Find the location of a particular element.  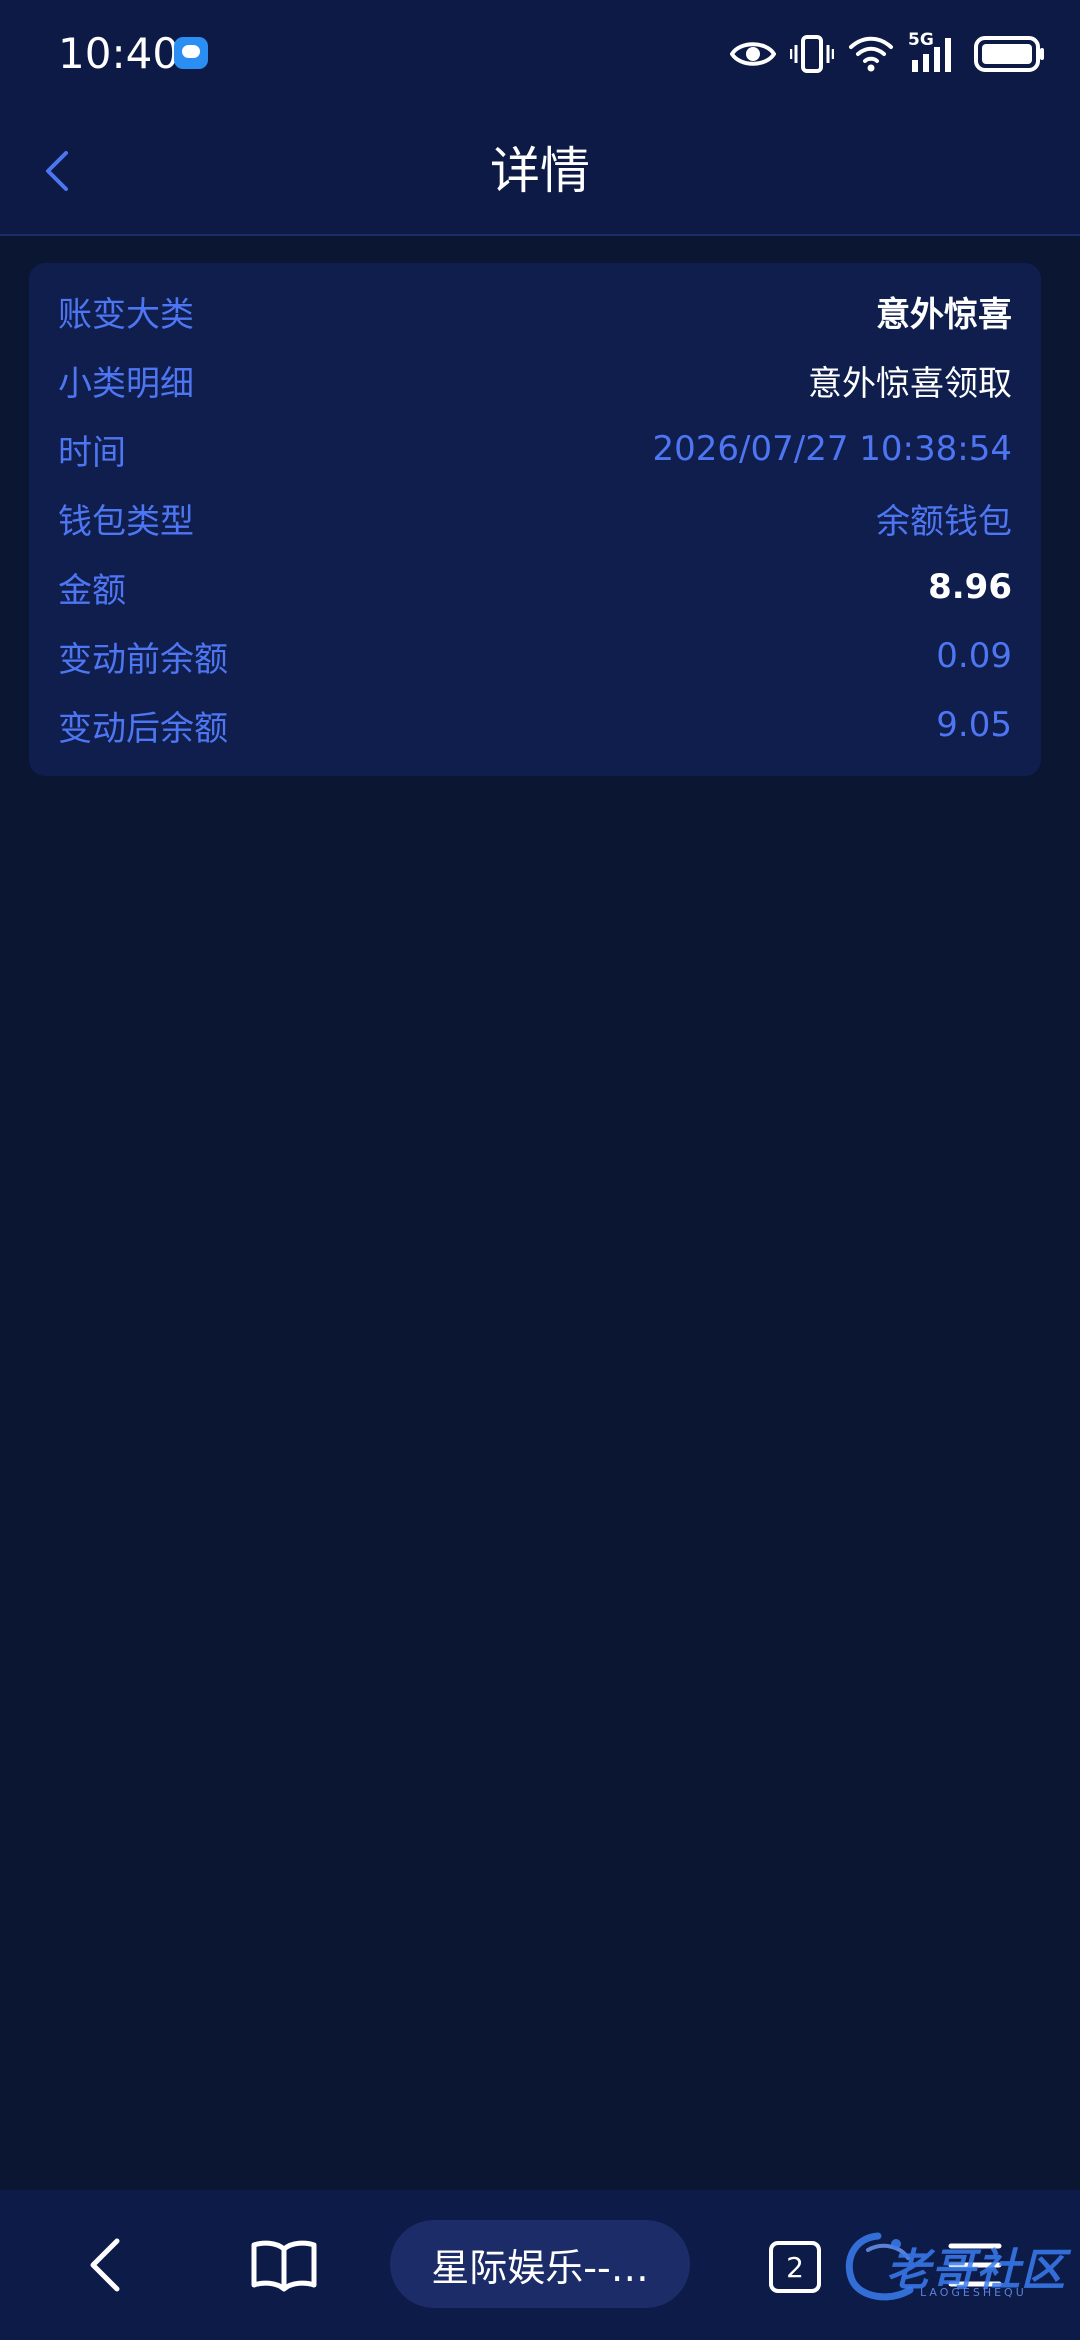

nav-bar: 详情 is located at coordinates (540, 171).